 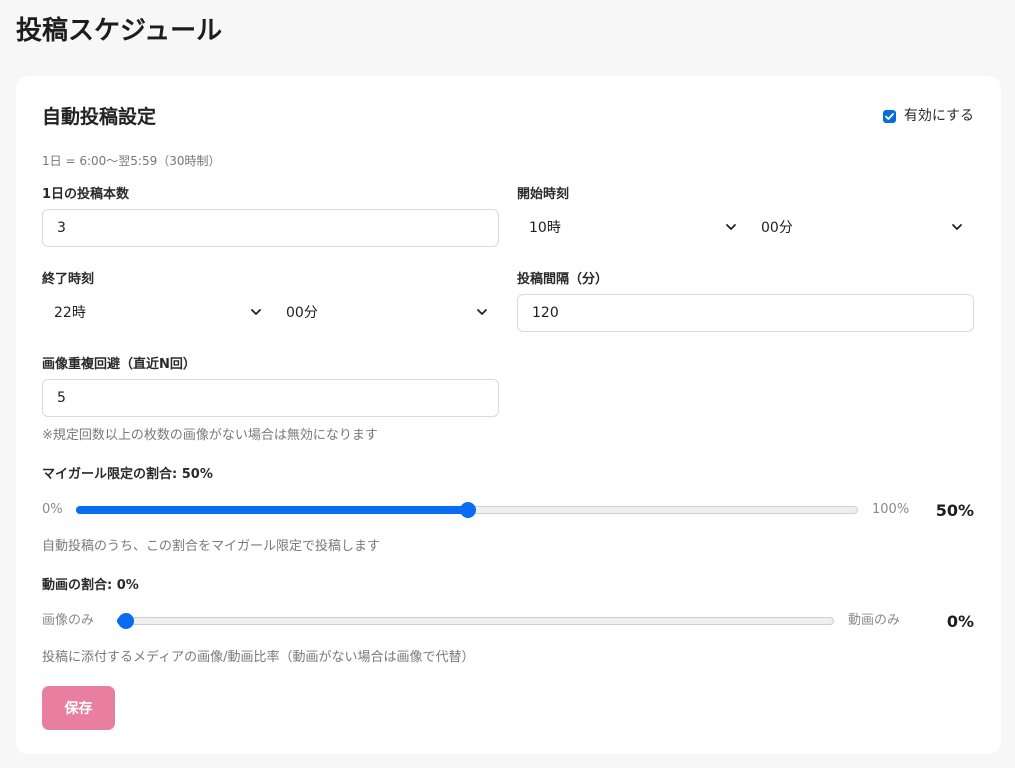 What do you see at coordinates (127, 474) in the screenshot?
I see `my-girl-ratio-label: マイガール限定の割合: 50%` at bounding box center [127, 474].